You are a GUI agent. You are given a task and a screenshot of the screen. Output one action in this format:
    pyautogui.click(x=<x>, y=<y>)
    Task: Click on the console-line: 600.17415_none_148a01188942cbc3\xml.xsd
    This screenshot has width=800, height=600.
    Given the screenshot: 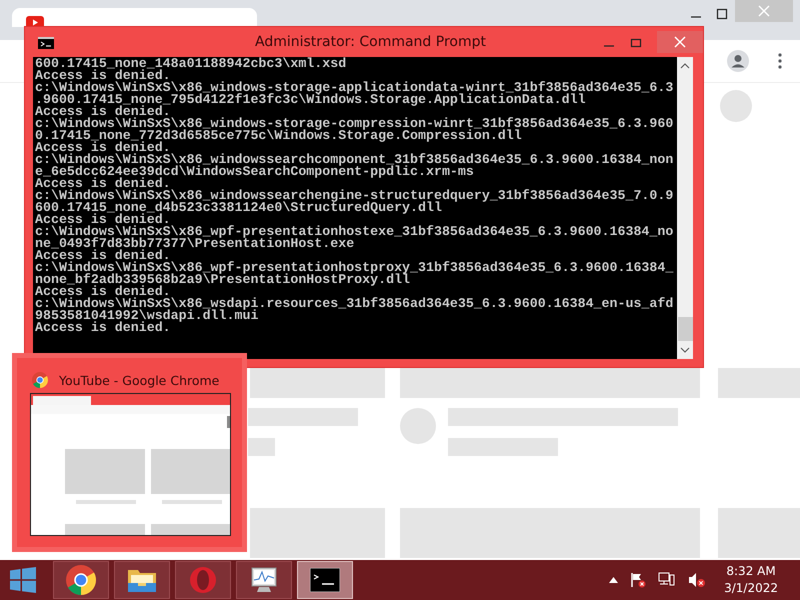 What is the action you would take?
    pyautogui.click(x=191, y=64)
    